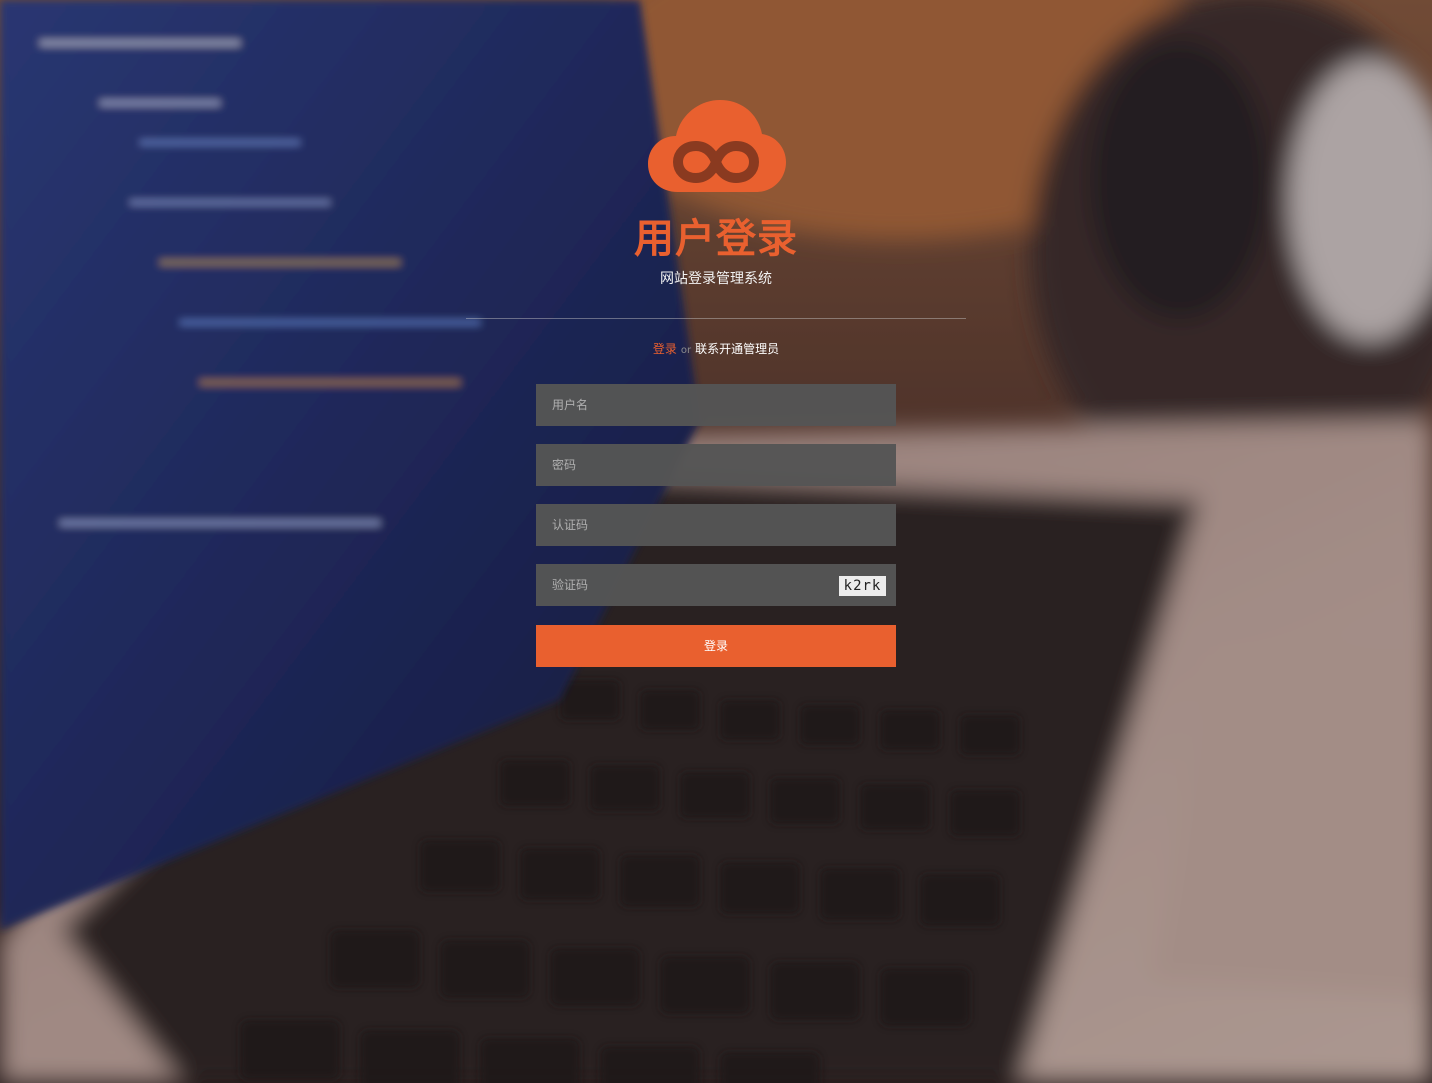 The width and height of the screenshot is (1432, 1083). I want to click on or-separator: or, so click(686, 350).